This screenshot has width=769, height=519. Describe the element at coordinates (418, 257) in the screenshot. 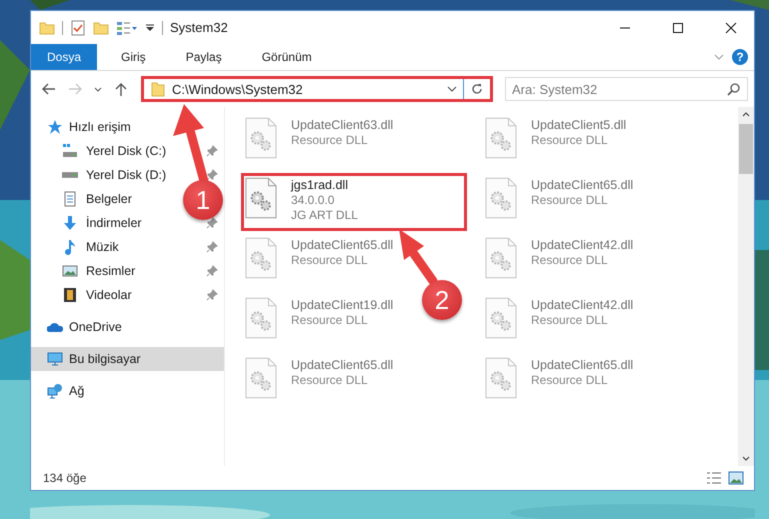

I see `arrow` at that location.